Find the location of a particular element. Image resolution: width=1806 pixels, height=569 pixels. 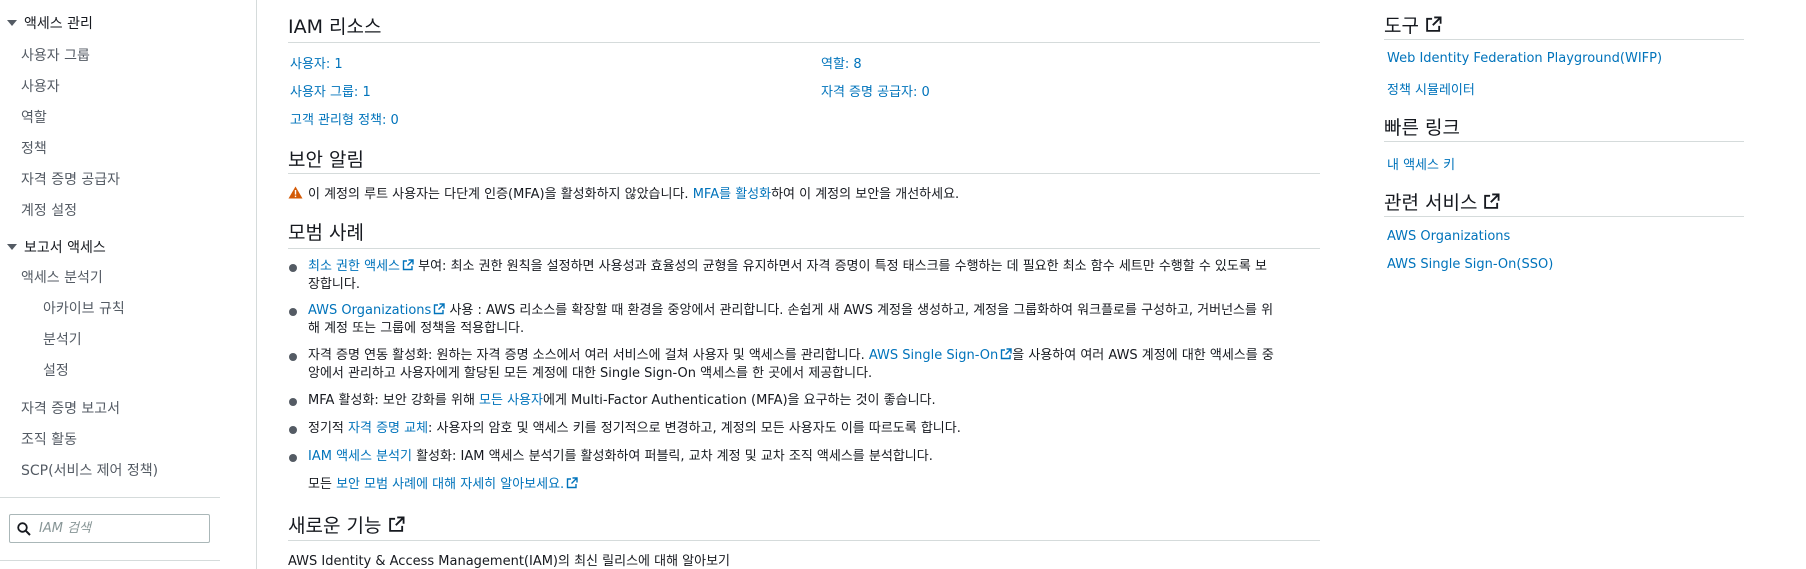

section-access-management: 액세스 관리 is located at coordinates (50, 23).